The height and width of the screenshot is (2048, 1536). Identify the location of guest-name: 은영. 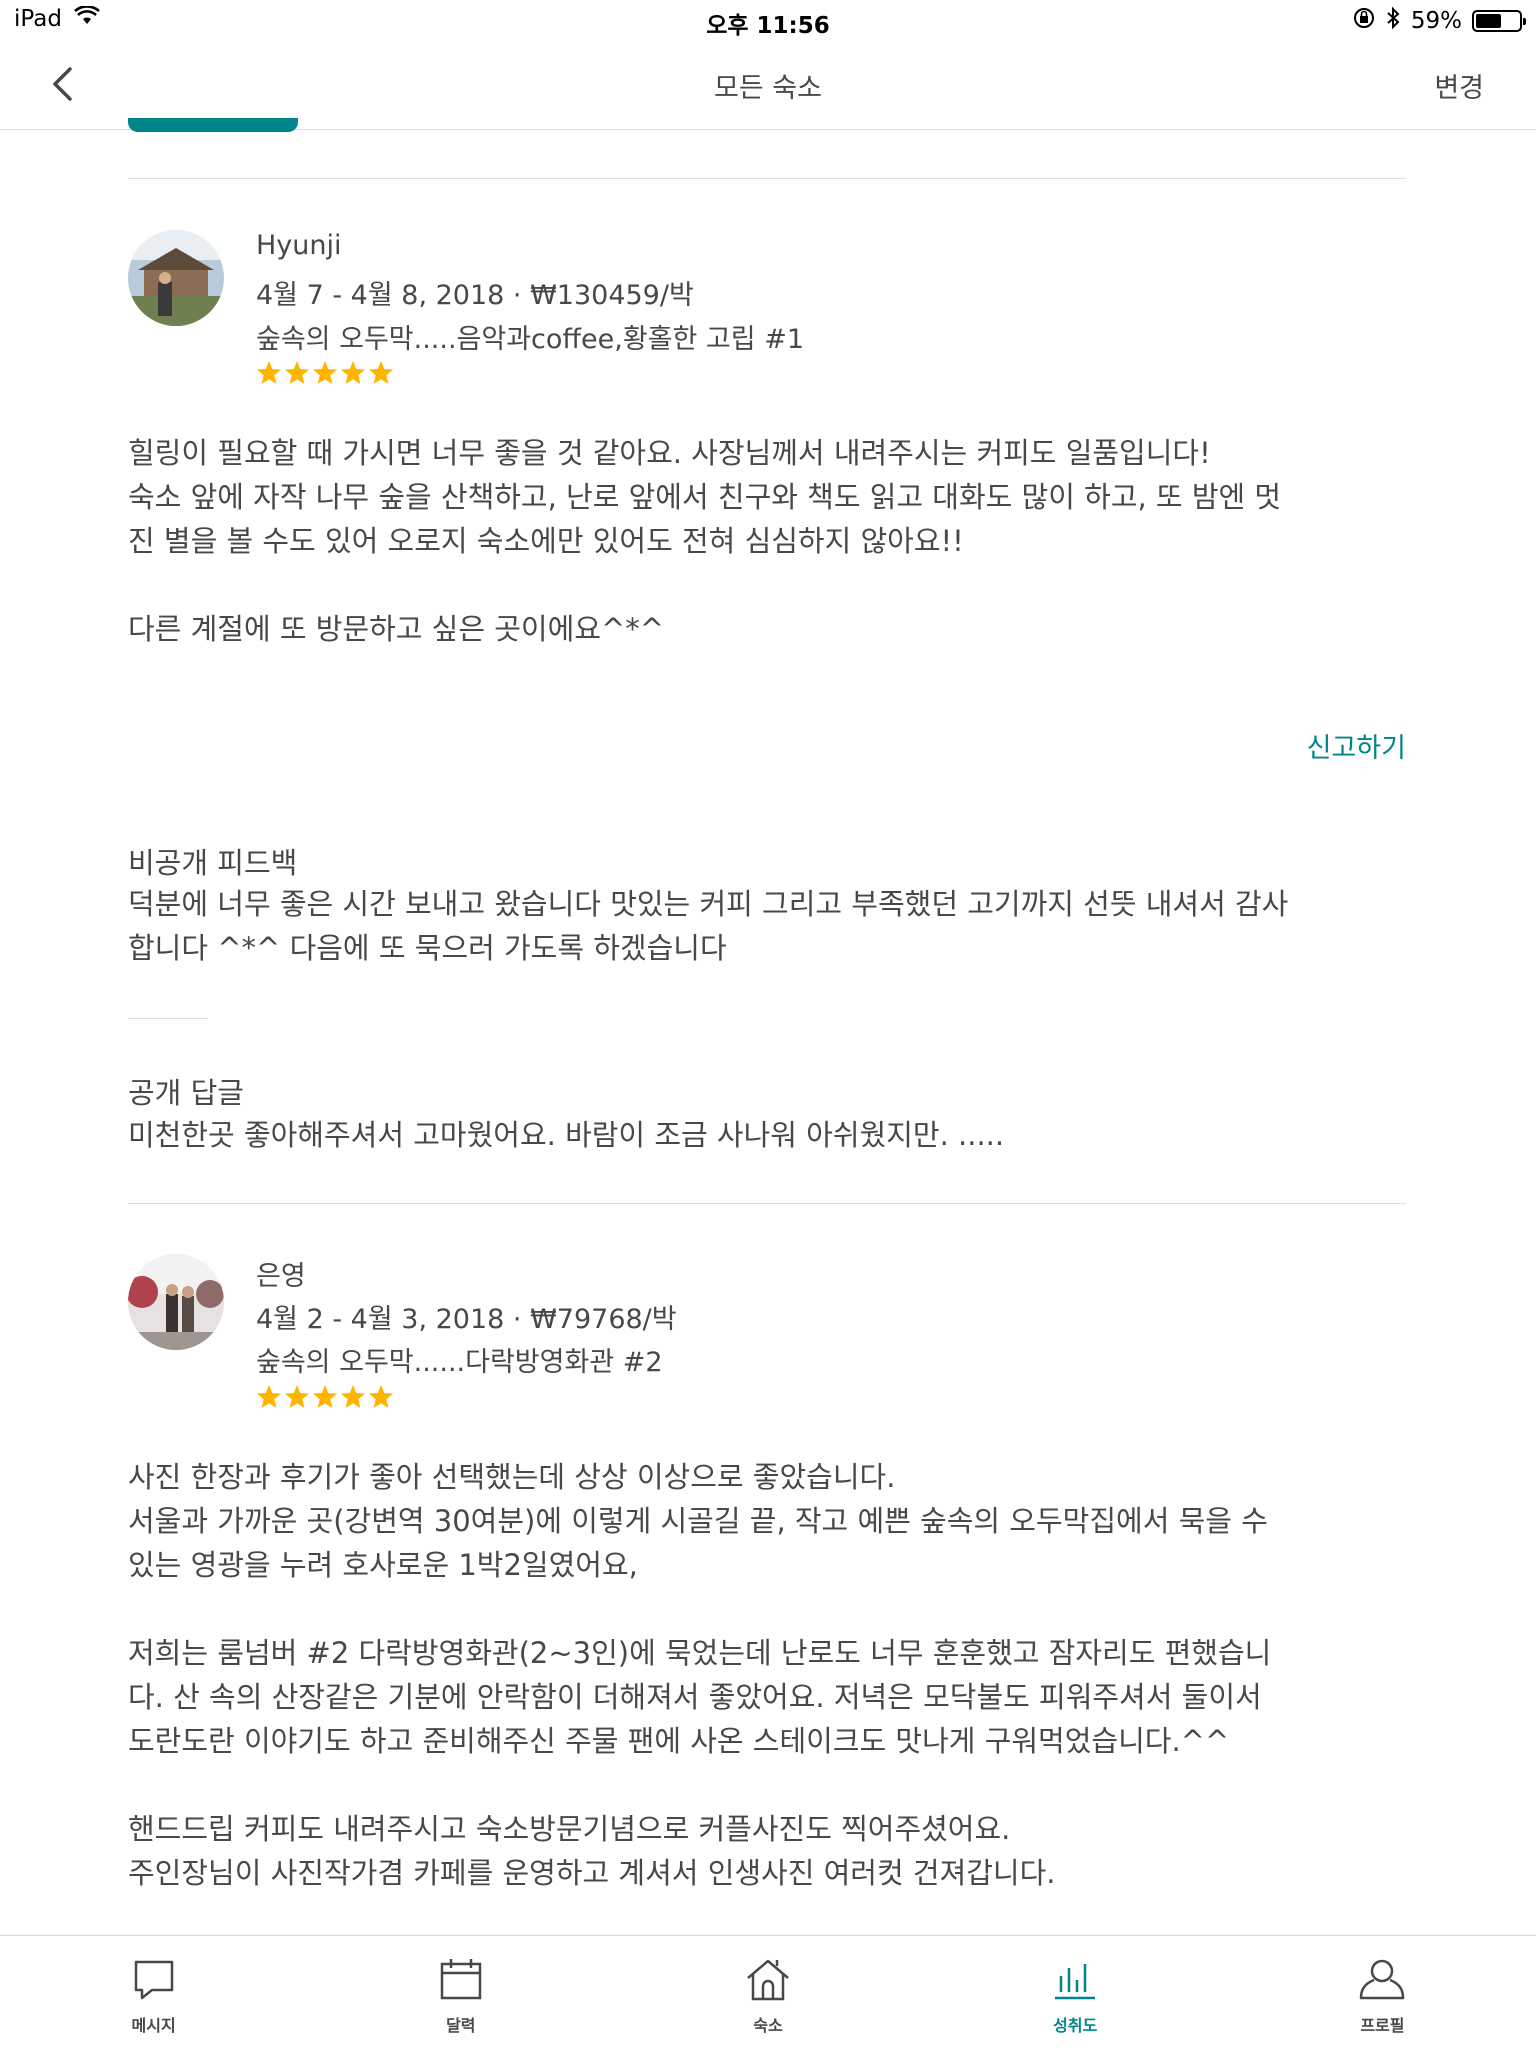
(281, 1276).